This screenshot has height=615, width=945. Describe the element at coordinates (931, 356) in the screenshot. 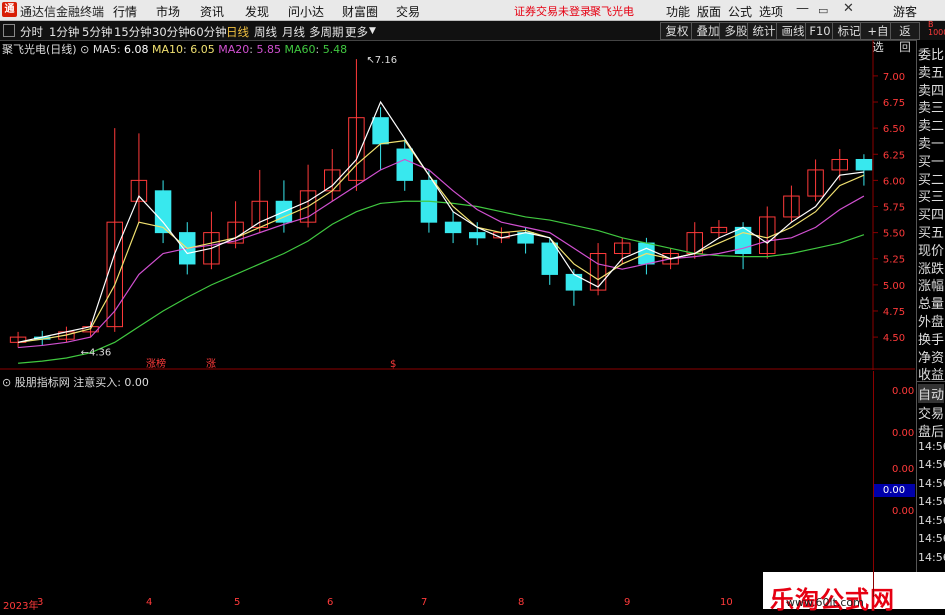

I see `dock-field-label: 净资` at that location.